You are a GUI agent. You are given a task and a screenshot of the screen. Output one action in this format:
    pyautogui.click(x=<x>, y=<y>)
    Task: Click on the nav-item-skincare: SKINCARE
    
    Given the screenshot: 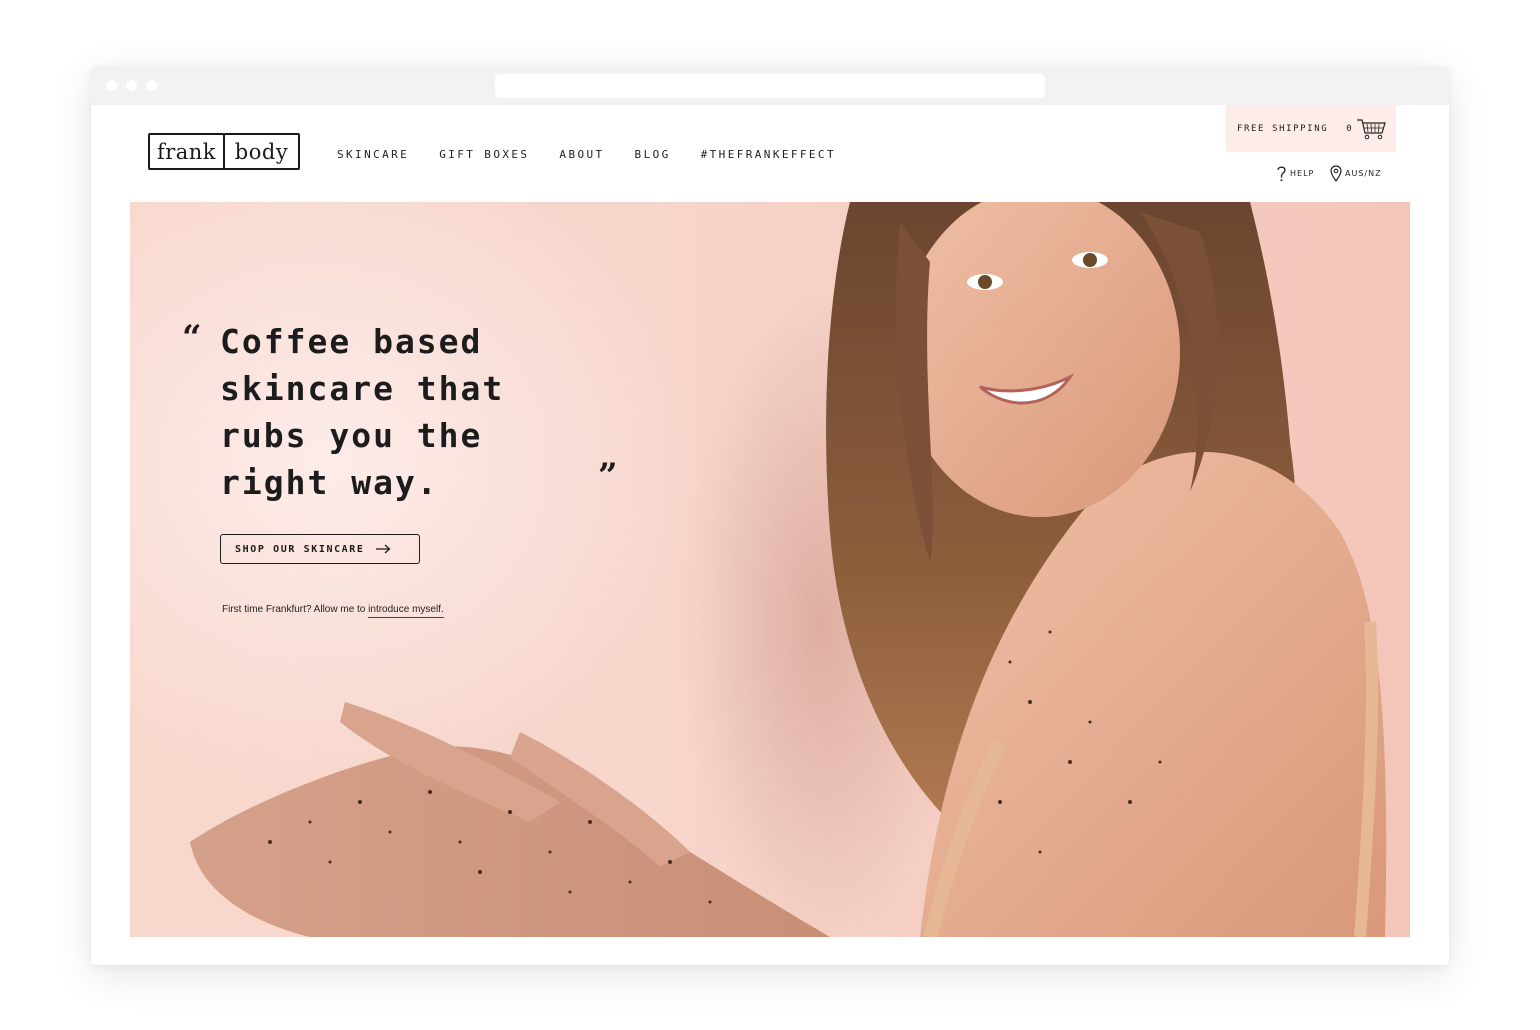 What is the action you would take?
    pyautogui.click(x=373, y=154)
    